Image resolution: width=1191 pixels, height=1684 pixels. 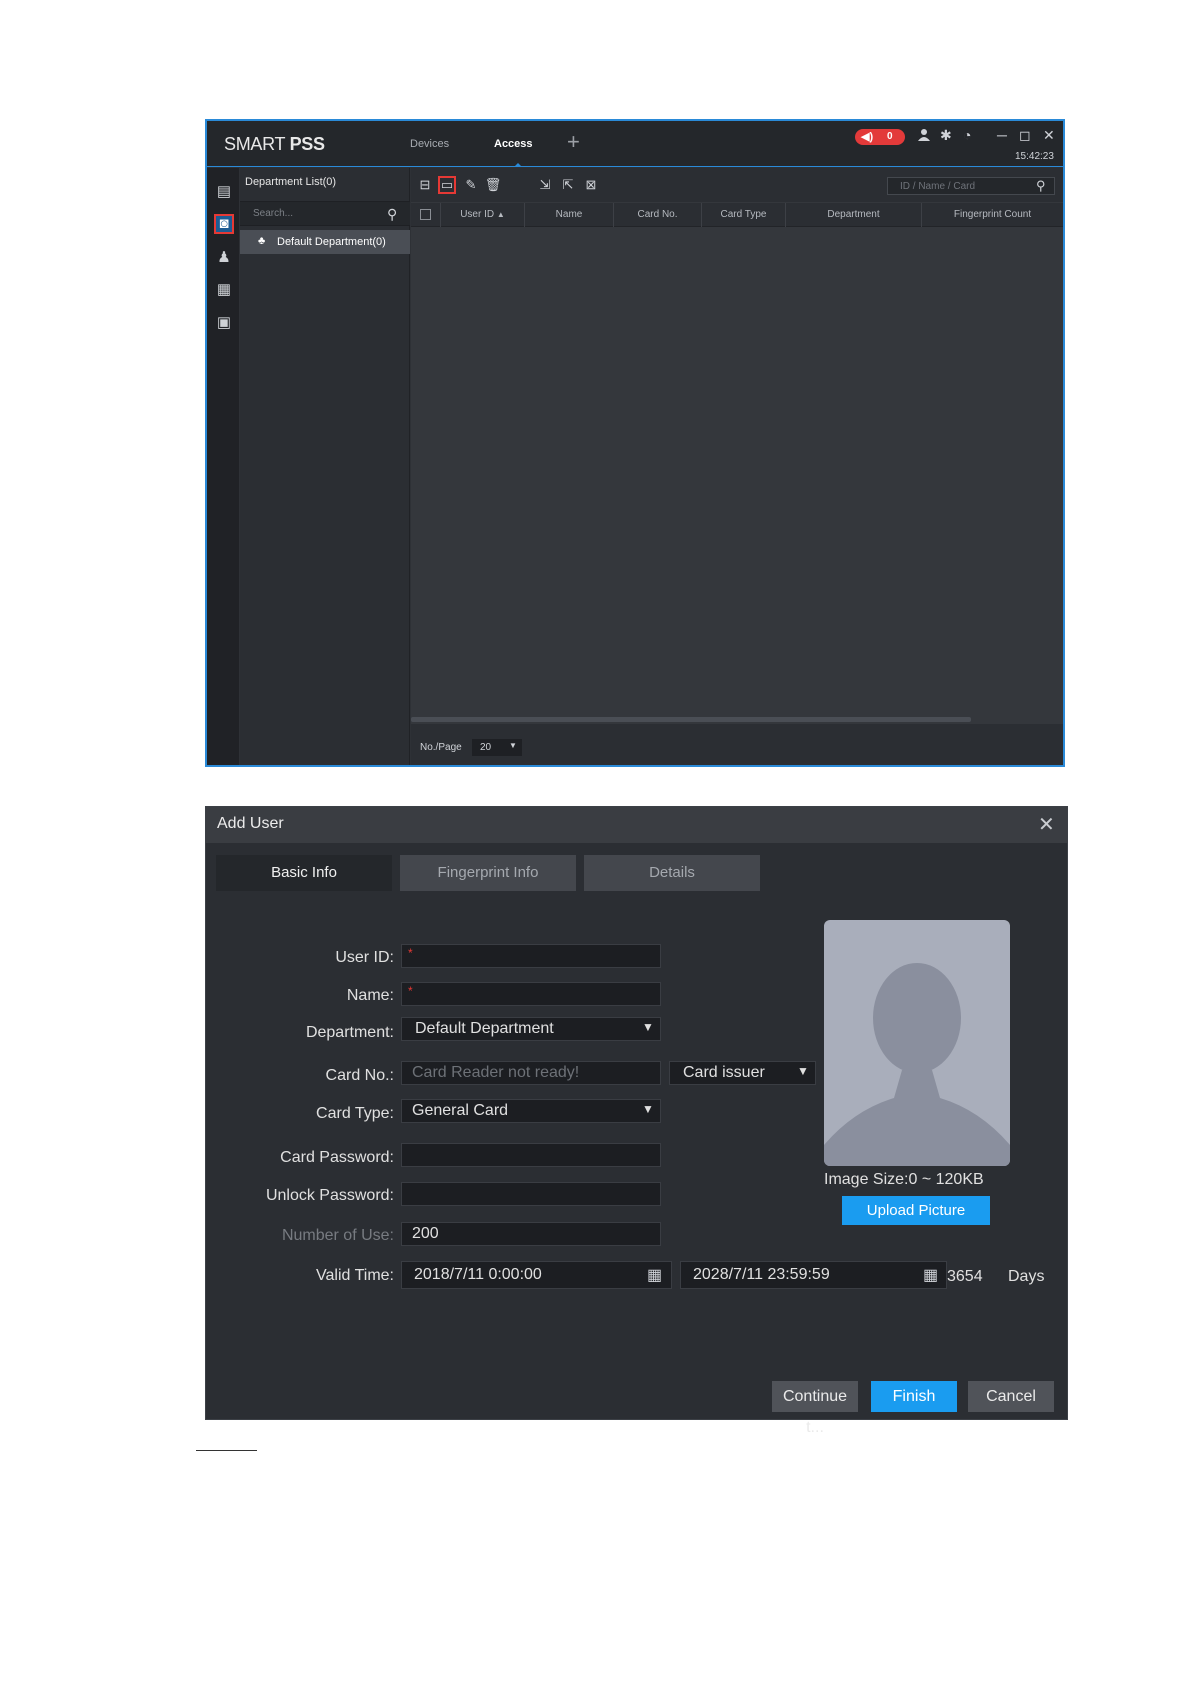 I want to click on device-config-icon: ▤, so click(x=224, y=192).